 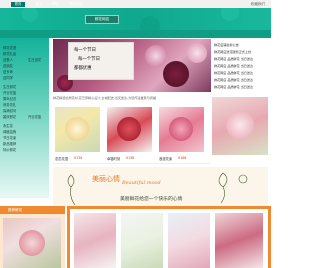 What do you see at coordinates (32, 243) in the screenshot?
I see `recommend-image` at bounding box center [32, 243].